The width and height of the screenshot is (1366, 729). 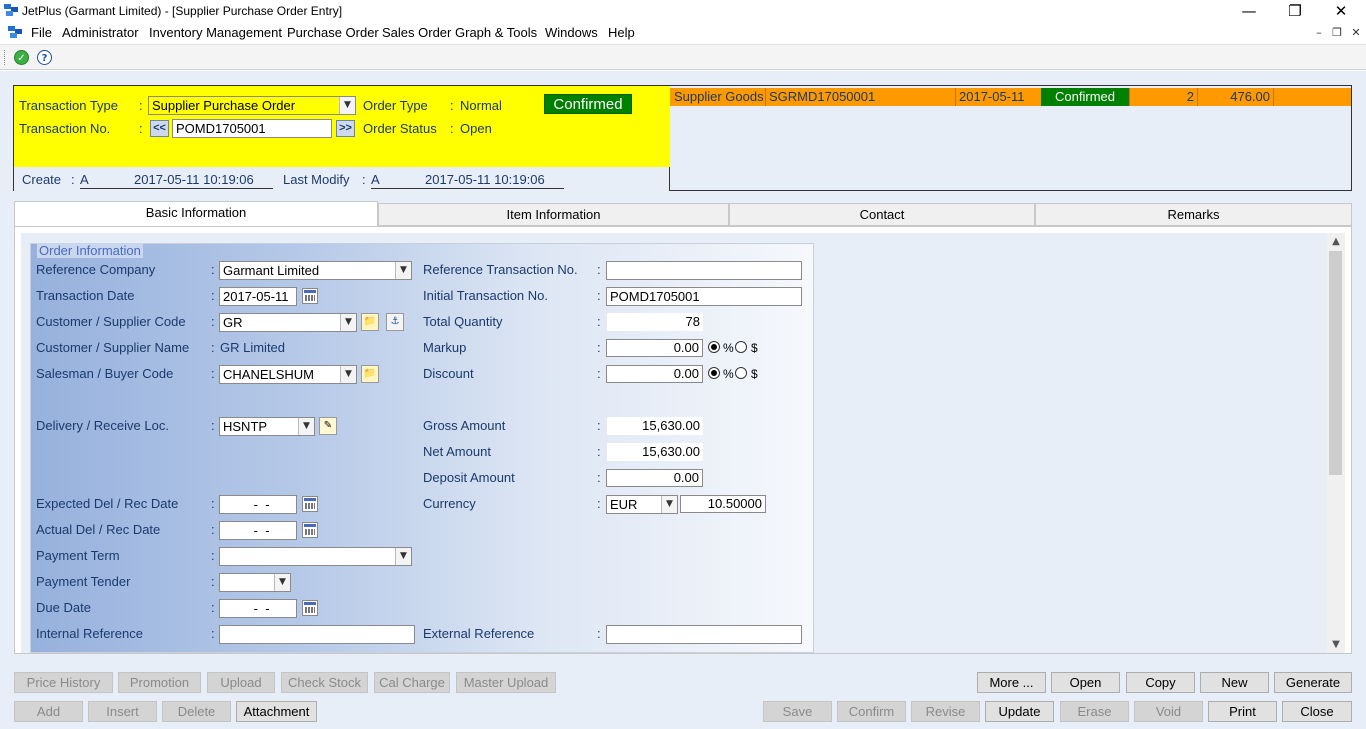 What do you see at coordinates (122, 711) in the screenshot?
I see `insert-button: Insert` at bounding box center [122, 711].